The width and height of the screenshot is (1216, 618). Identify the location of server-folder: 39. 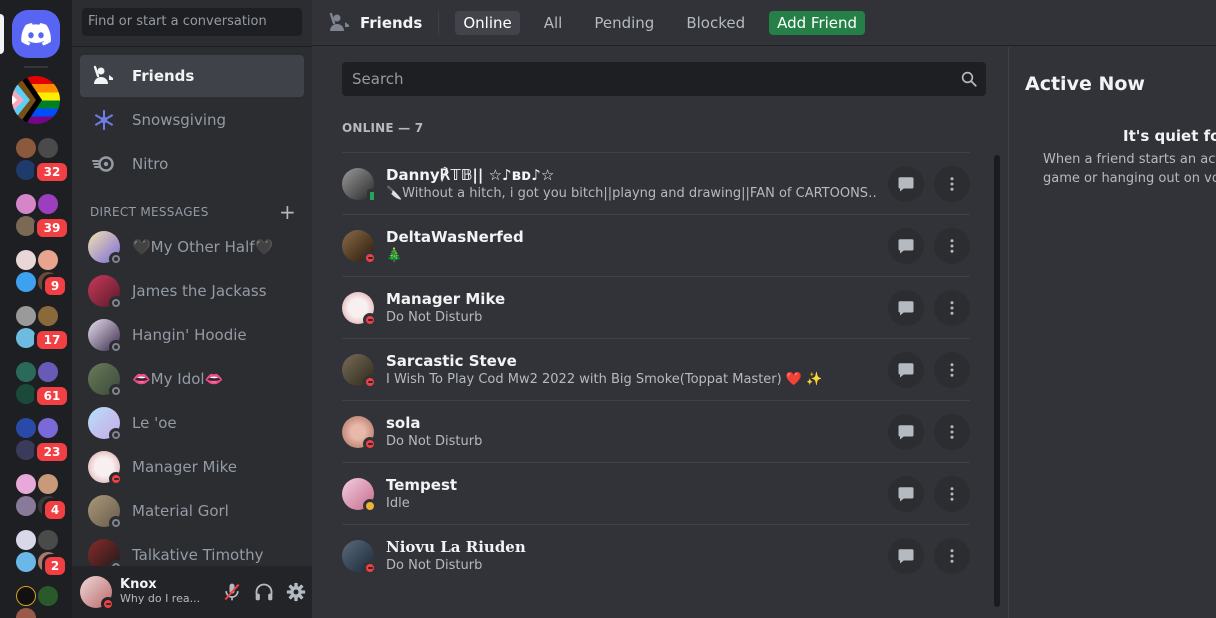
(41, 216).